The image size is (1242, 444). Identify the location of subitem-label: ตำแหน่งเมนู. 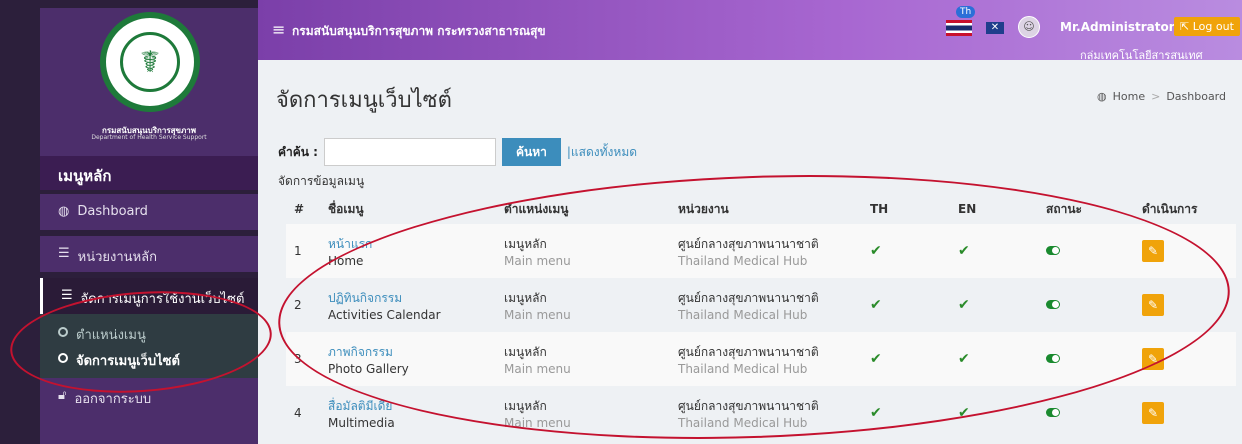
(111, 335).